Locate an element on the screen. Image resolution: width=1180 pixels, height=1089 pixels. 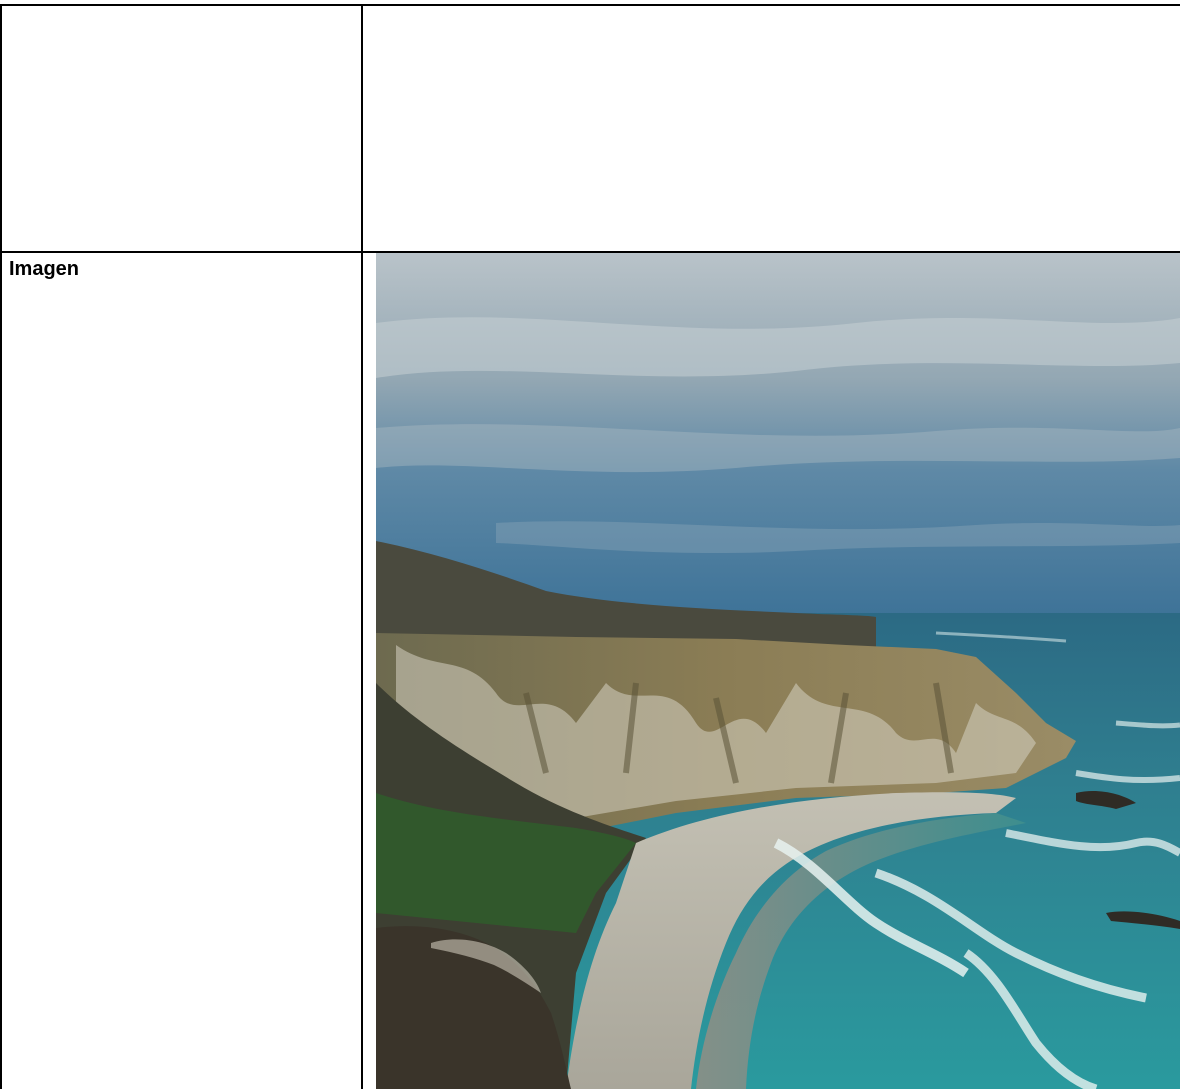
row-2-label: Imagen is located at coordinates (44, 269).